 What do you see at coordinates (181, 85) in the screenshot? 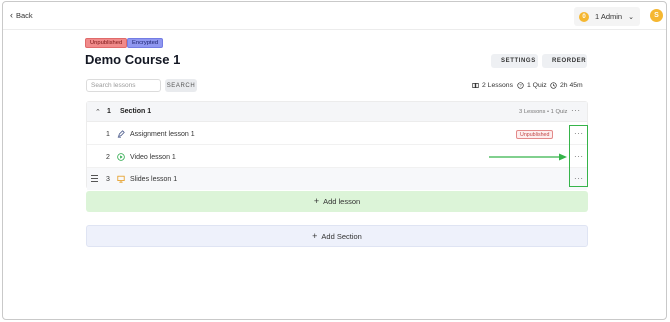
I see `search-button: SEARCH` at bounding box center [181, 85].